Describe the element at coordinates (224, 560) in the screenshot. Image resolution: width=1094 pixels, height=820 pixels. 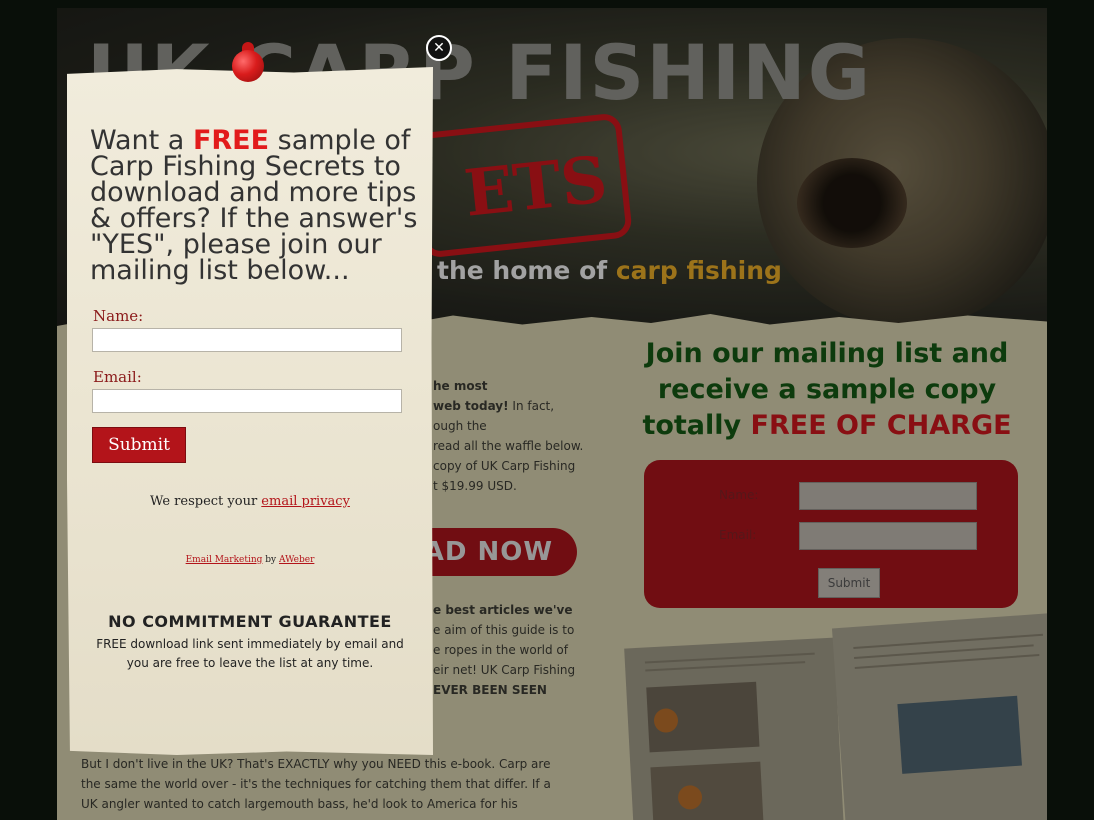
I see `email-marketing-link: Email Marketing` at that location.